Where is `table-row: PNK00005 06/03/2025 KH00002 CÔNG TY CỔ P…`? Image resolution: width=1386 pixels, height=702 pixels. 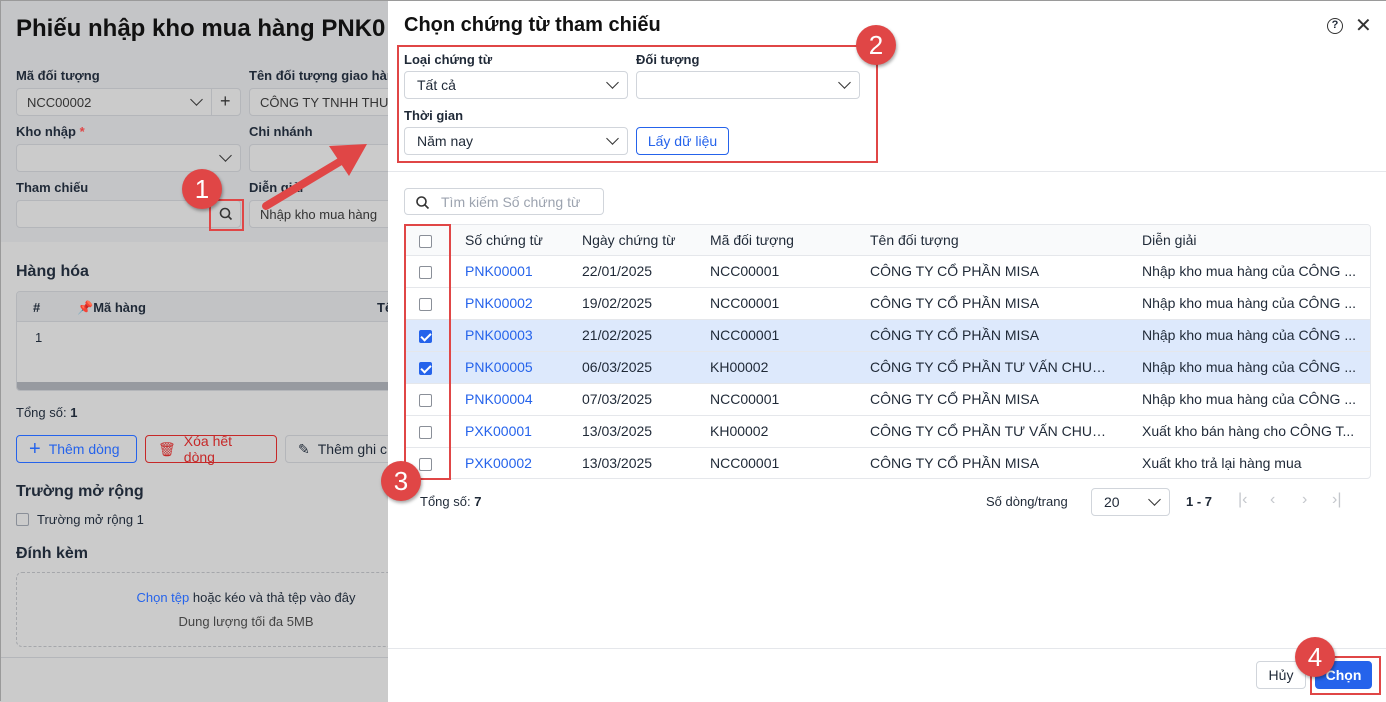 table-row: PNK00005 06/03/2025 KH00002 CÔNG TY CỔ P… is located at coordinates (887, 367).